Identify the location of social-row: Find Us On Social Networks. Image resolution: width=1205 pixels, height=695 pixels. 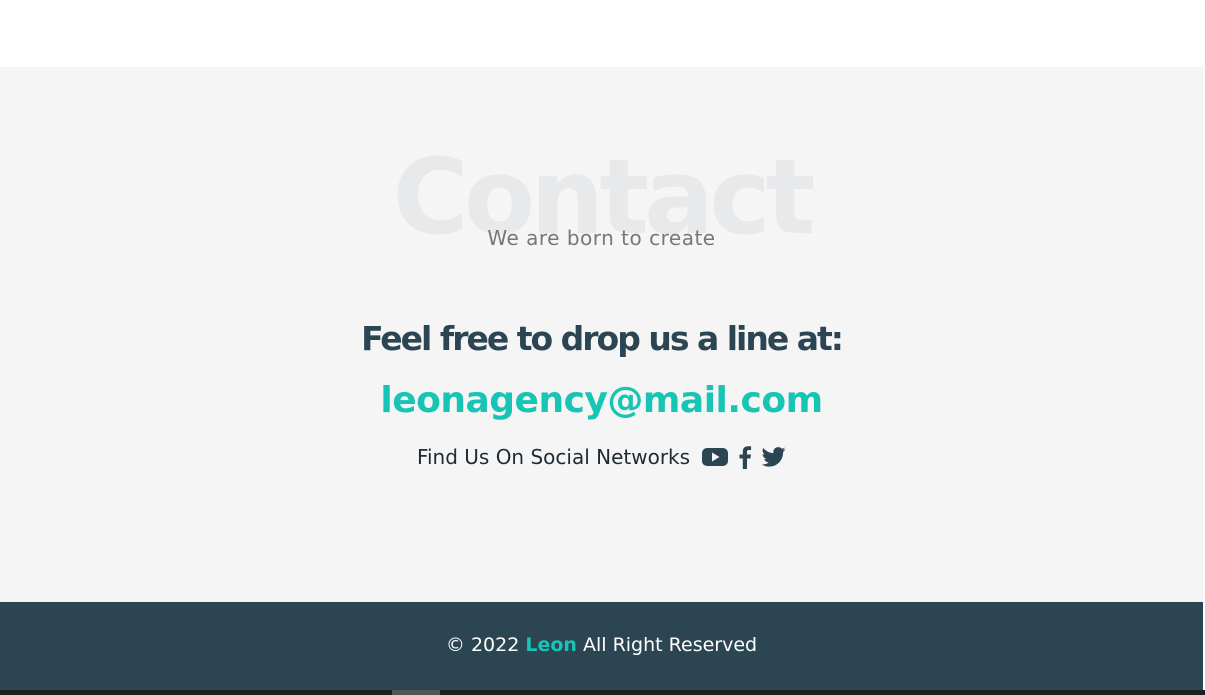
(601, 457).